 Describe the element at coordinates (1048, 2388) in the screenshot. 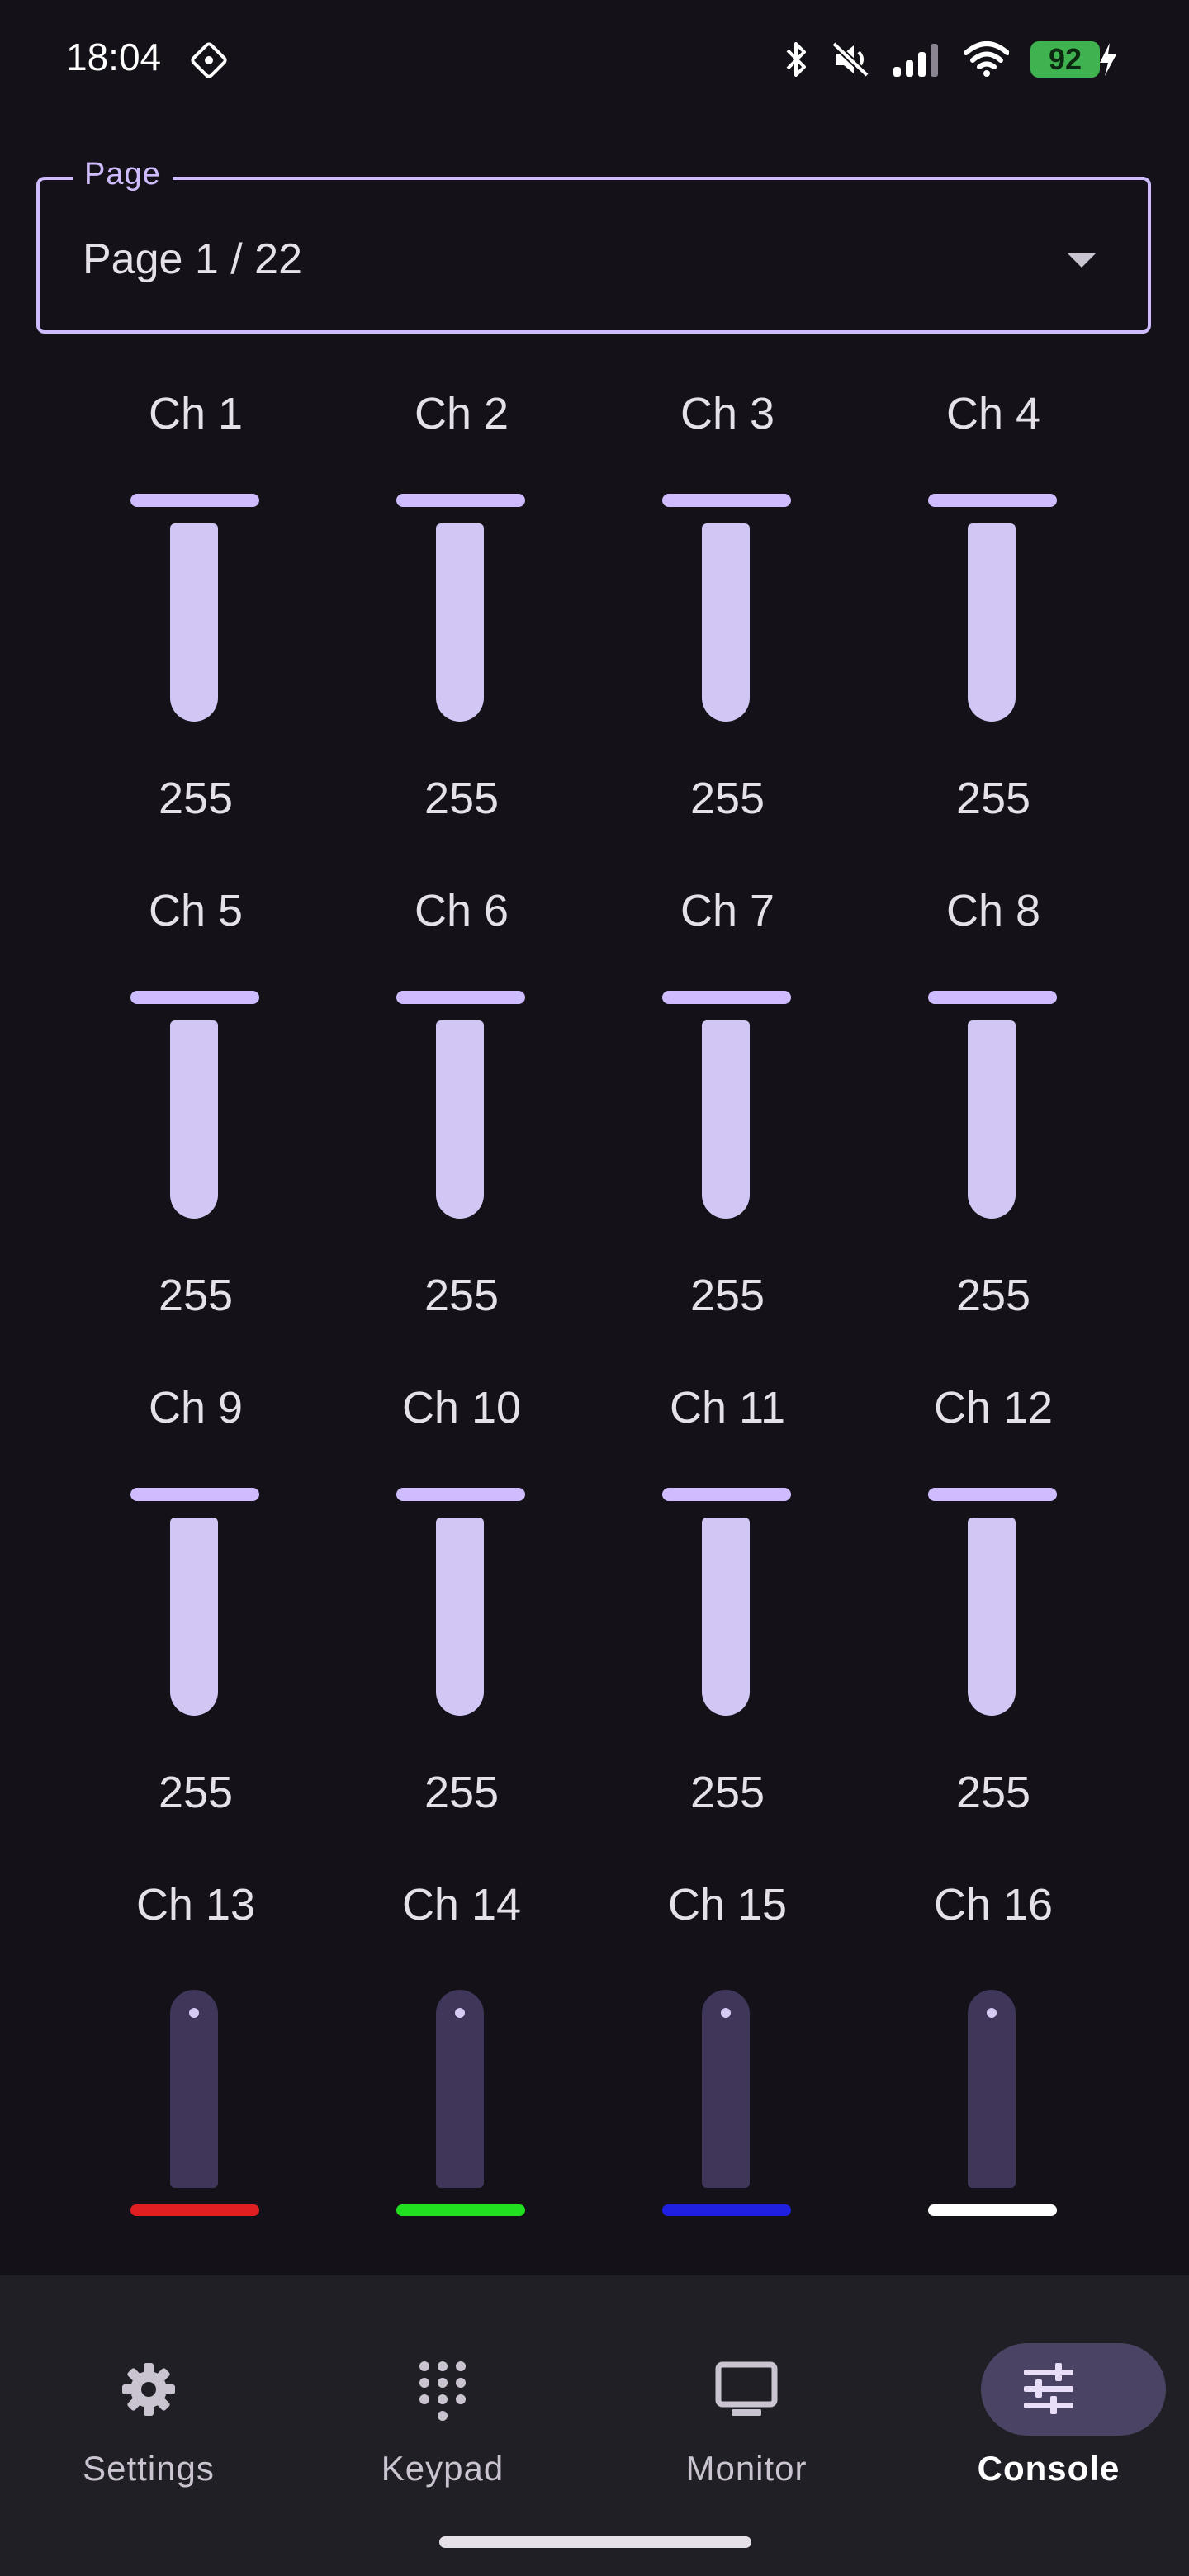

I see `sliders-icon` at that location.